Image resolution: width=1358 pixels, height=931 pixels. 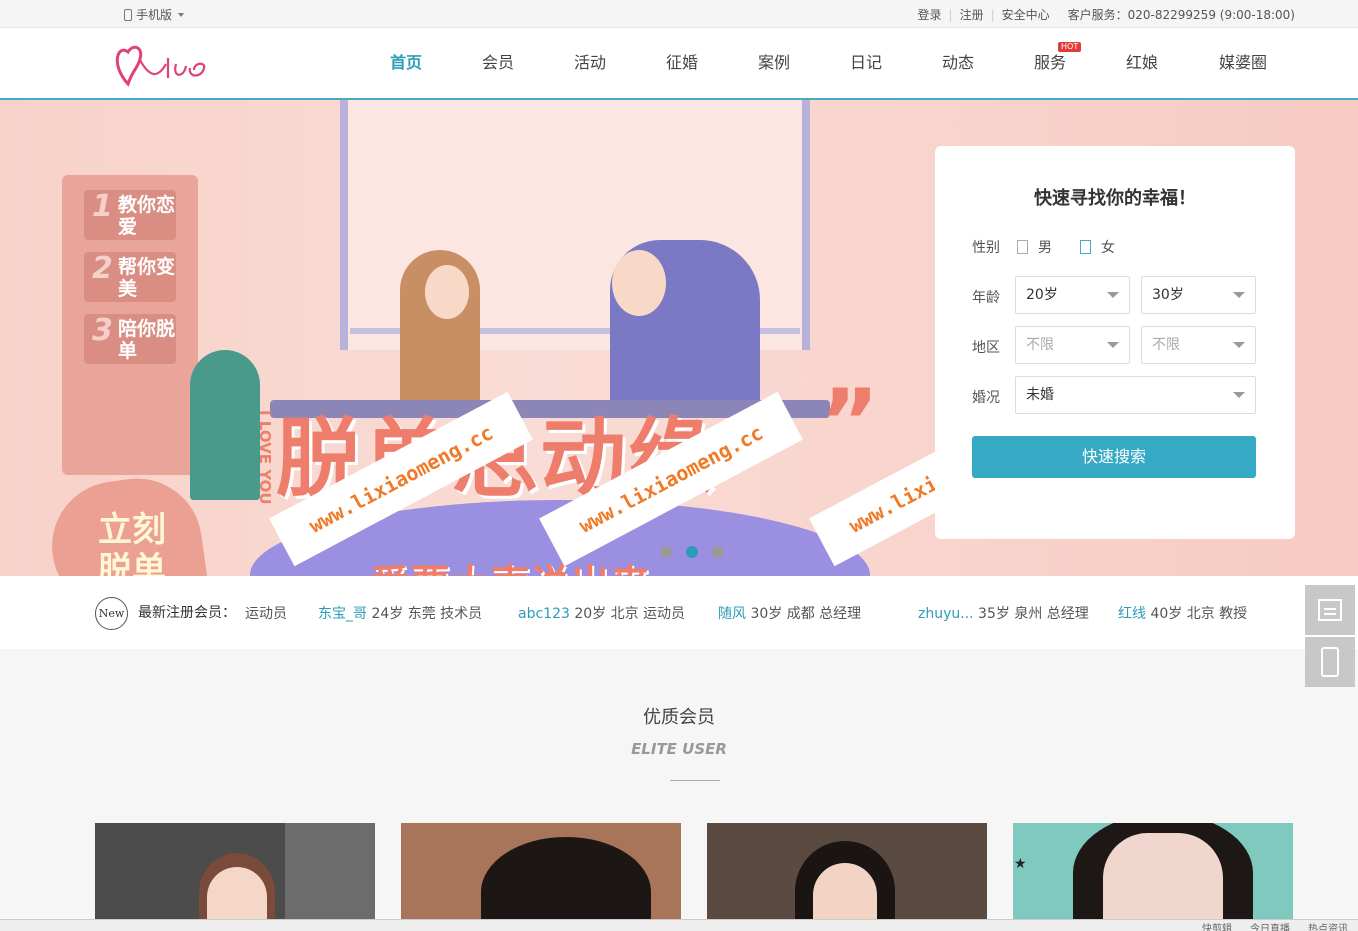 I want to click on list-item: 红线 40岁 北京 教授, so click(x=1182, y=613).